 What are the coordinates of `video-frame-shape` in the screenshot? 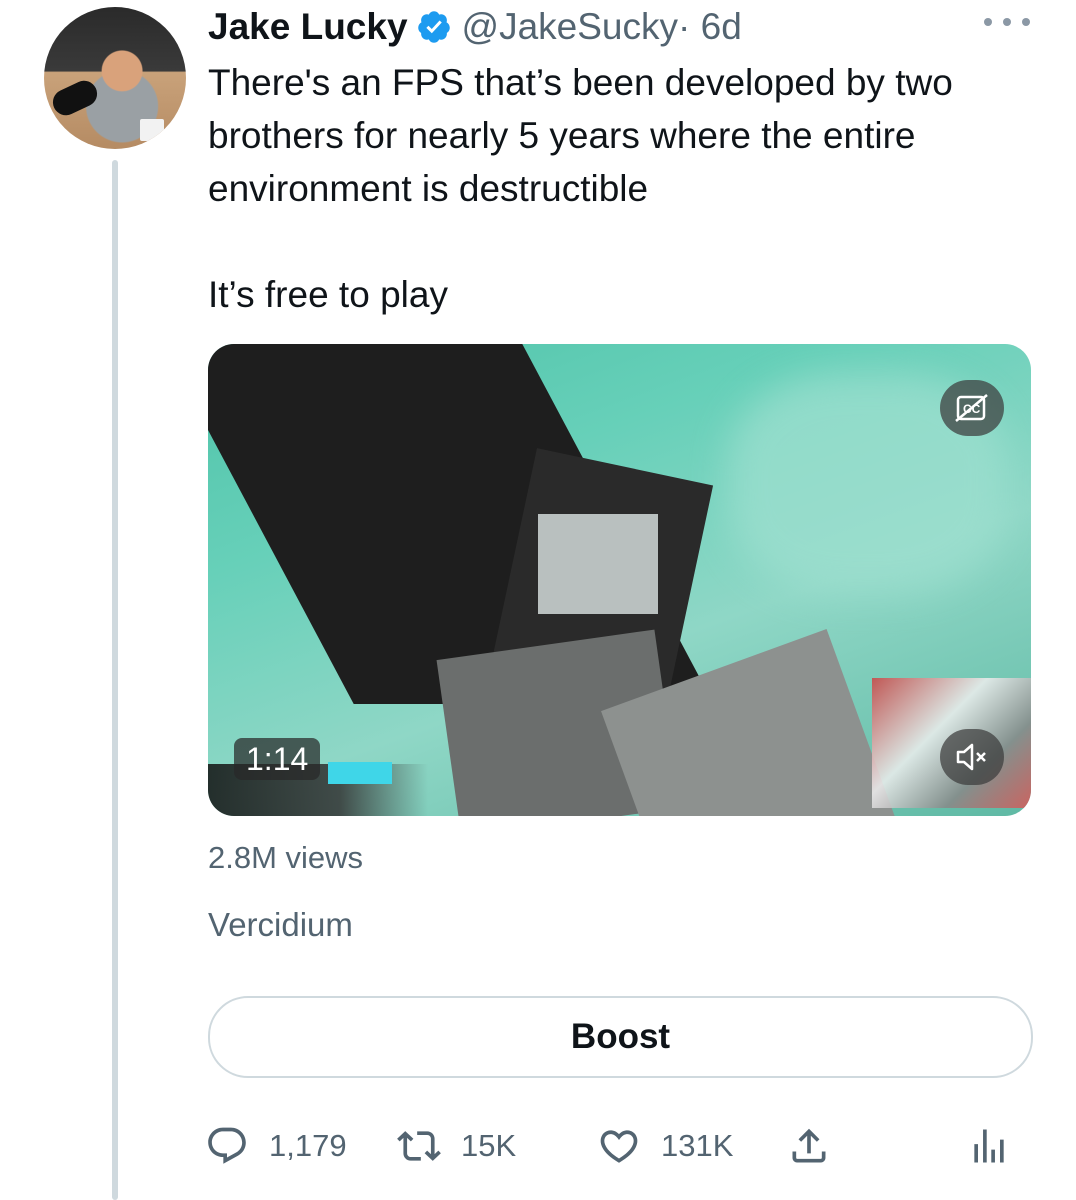 It's located at (598, 564).